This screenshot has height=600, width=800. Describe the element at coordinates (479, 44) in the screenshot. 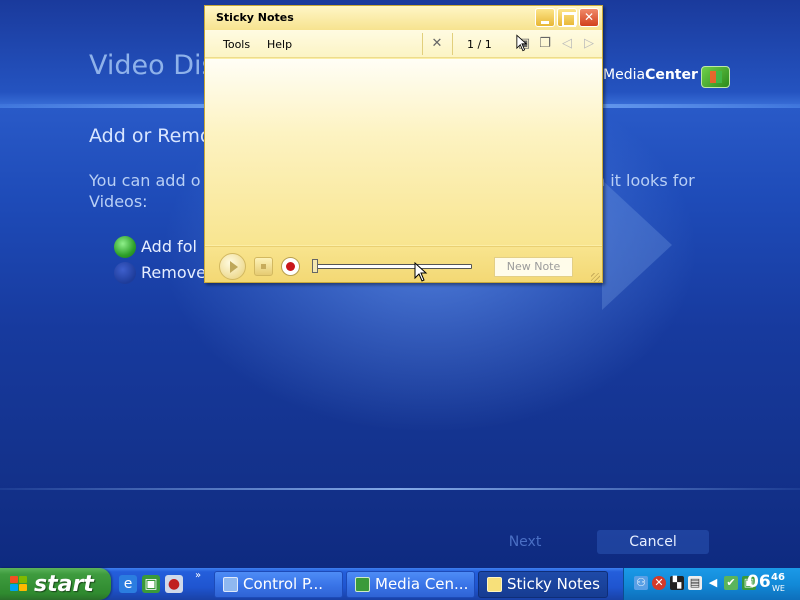

I see `page-indicator: 1 / 1` at that location.